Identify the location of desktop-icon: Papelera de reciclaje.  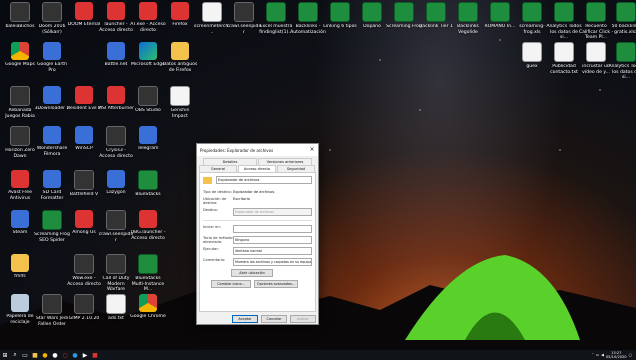
(20, 309).